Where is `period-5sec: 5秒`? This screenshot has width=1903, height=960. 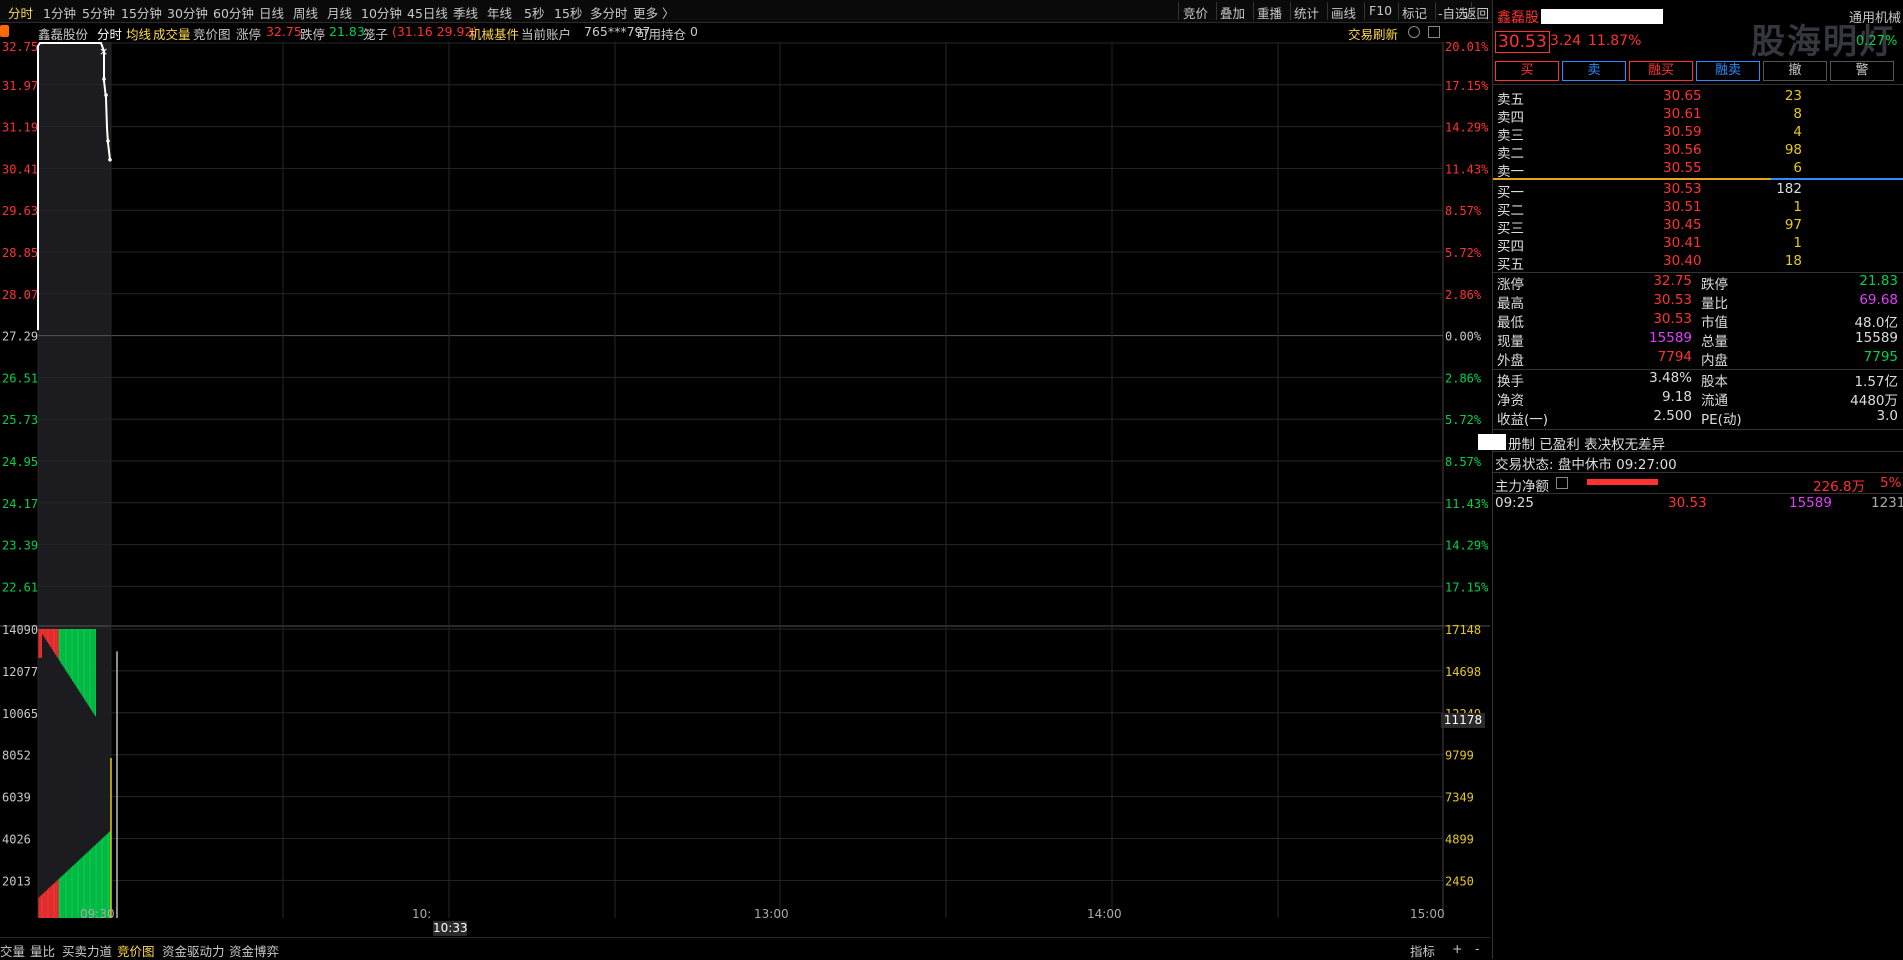
period-5sec: 5秒 is located at coordinates (534, 12).